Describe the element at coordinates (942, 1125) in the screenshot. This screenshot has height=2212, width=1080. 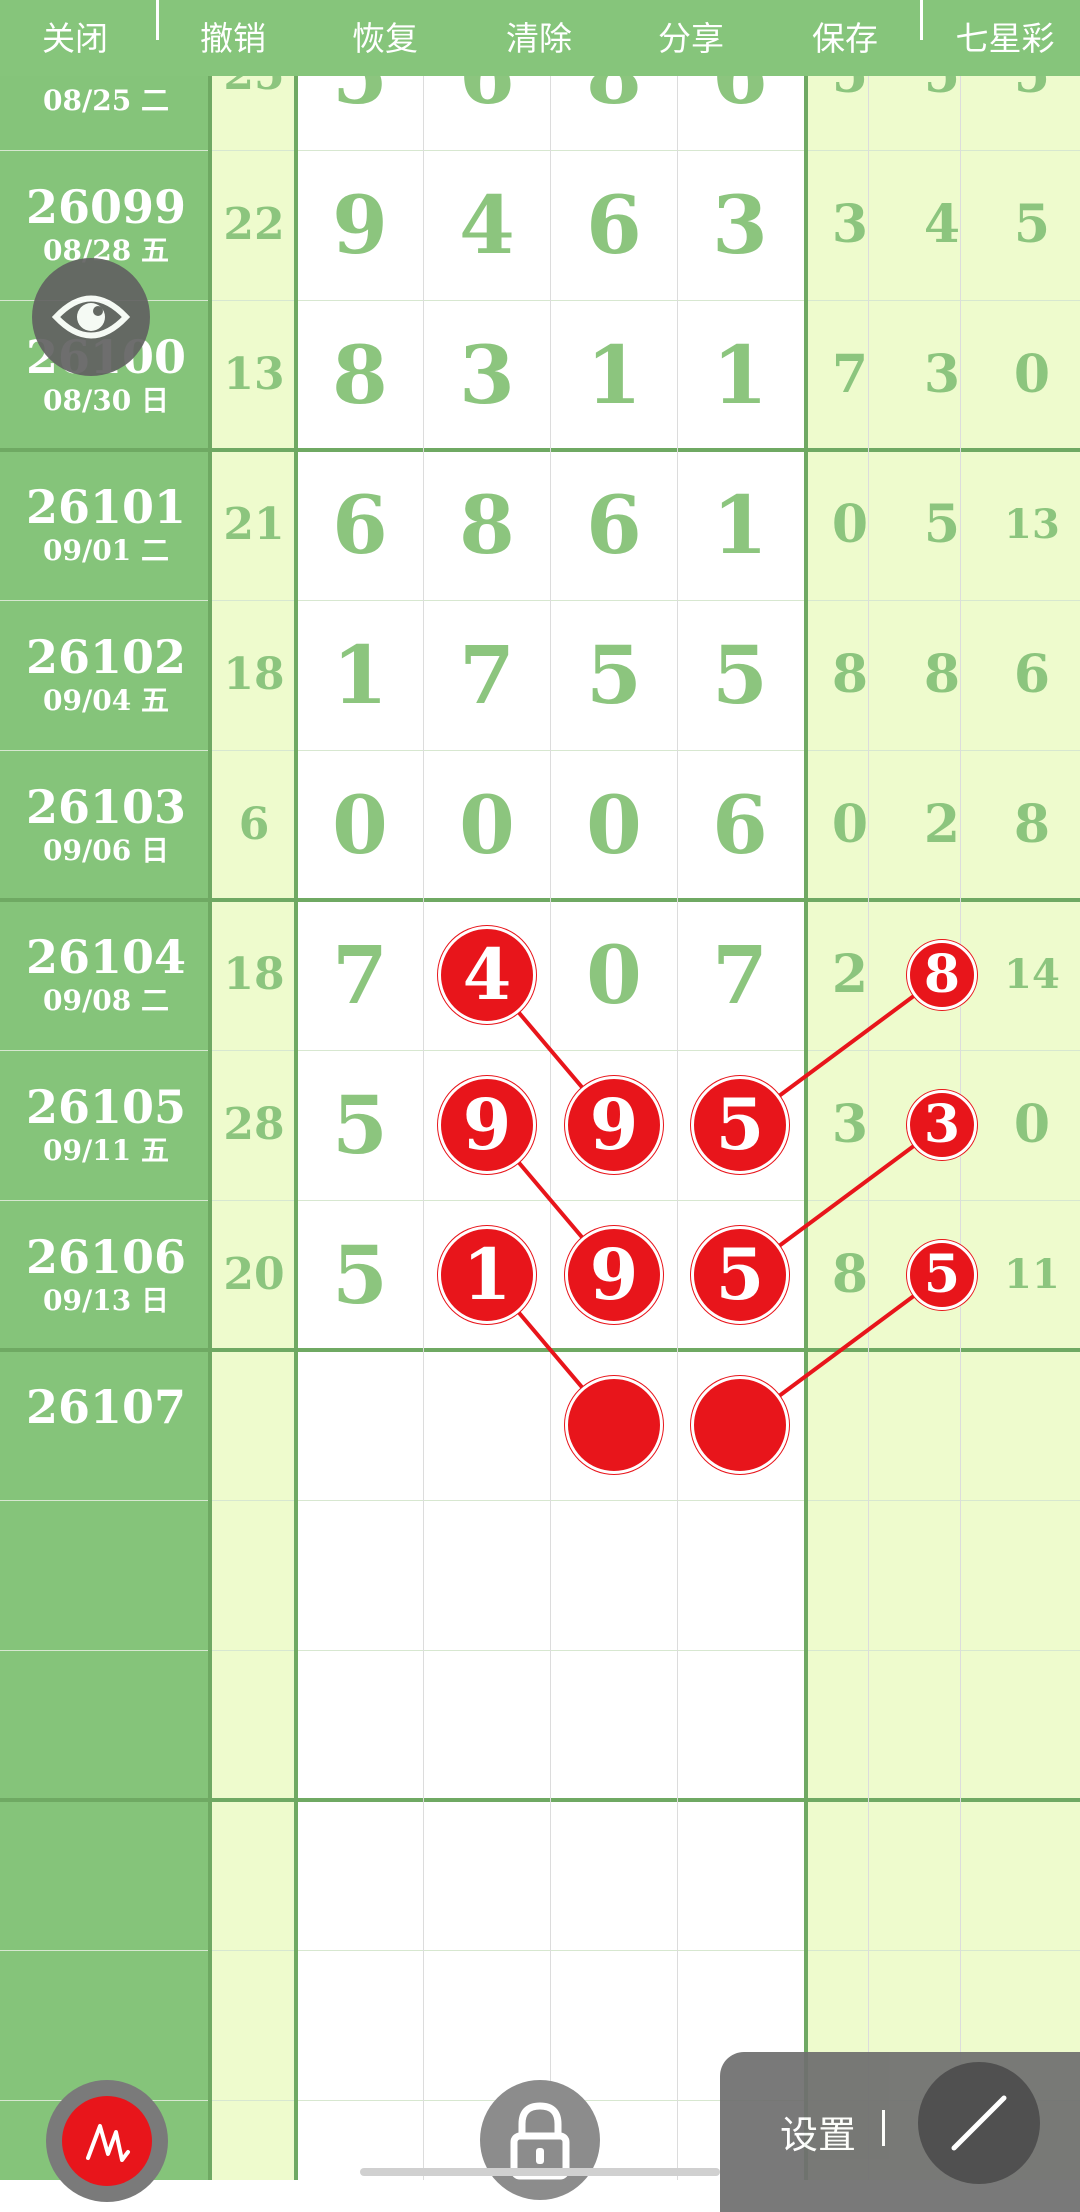
I see `highlight-circle: 3` at that location.